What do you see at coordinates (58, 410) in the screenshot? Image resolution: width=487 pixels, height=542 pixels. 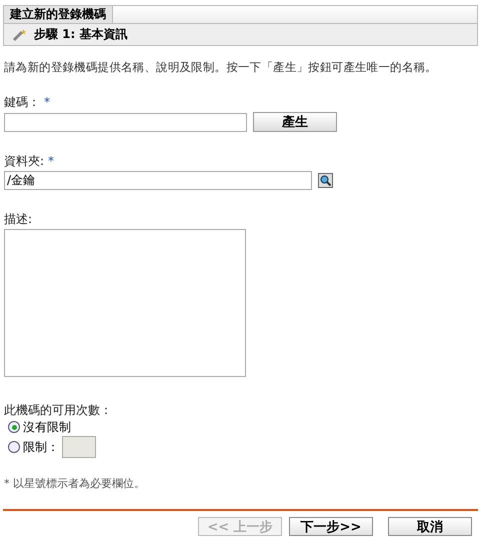 I see `usage-label: 此機碼的可用次數：` at bounding box center [58, 410].